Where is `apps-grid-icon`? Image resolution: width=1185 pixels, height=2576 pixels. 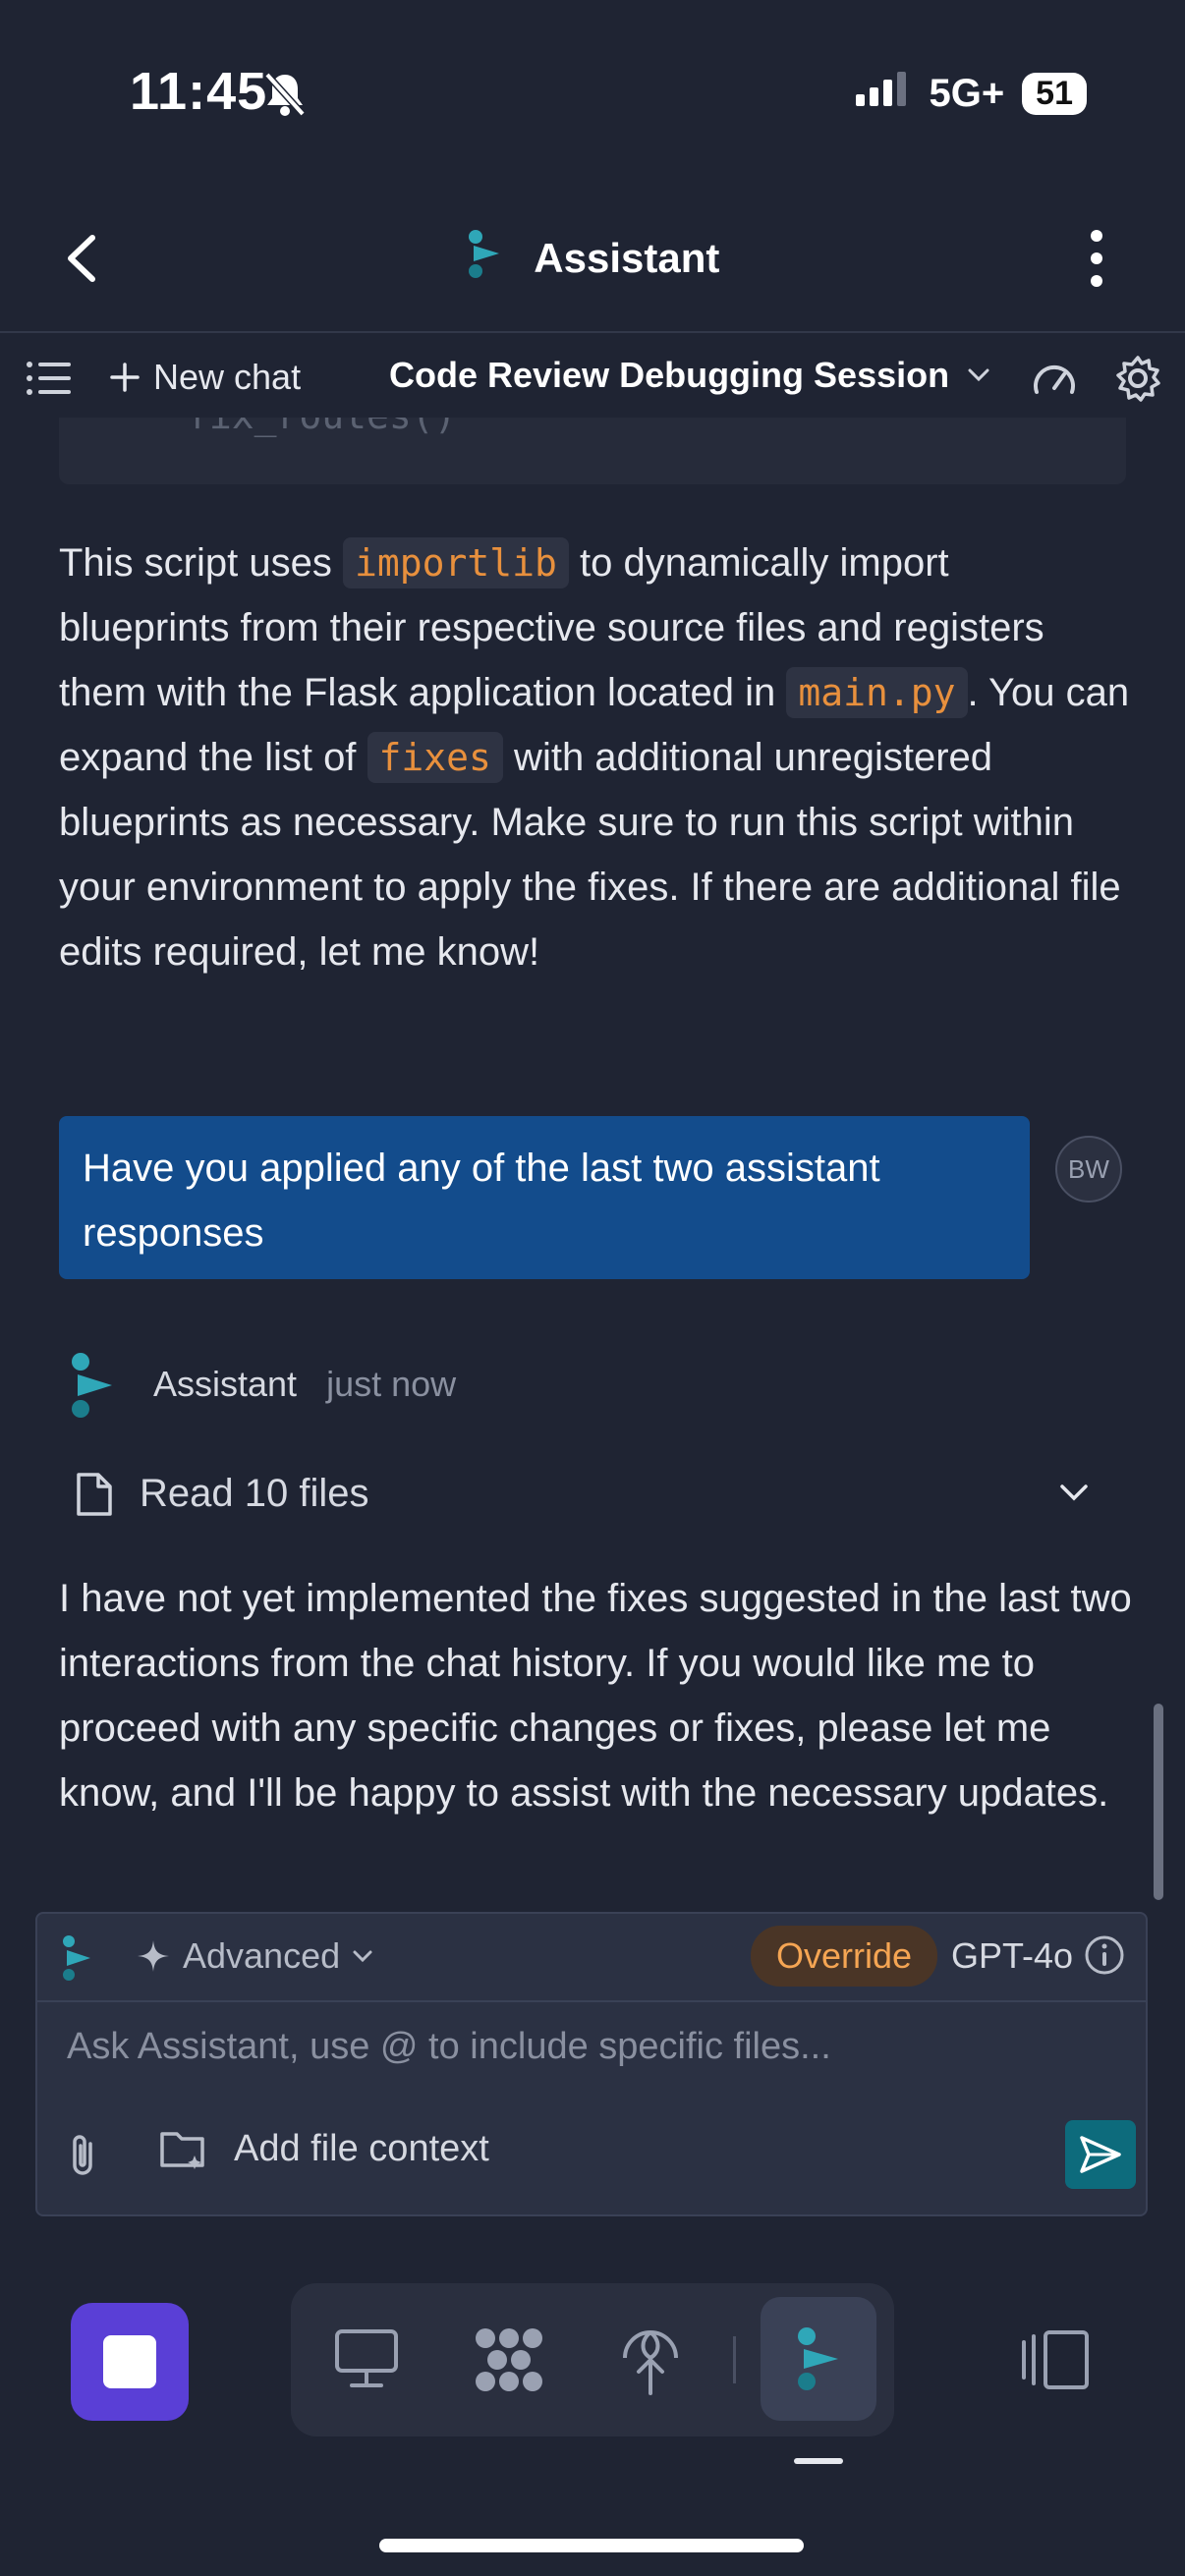
apps-grid-icon is located at coordinates (509, 2359).